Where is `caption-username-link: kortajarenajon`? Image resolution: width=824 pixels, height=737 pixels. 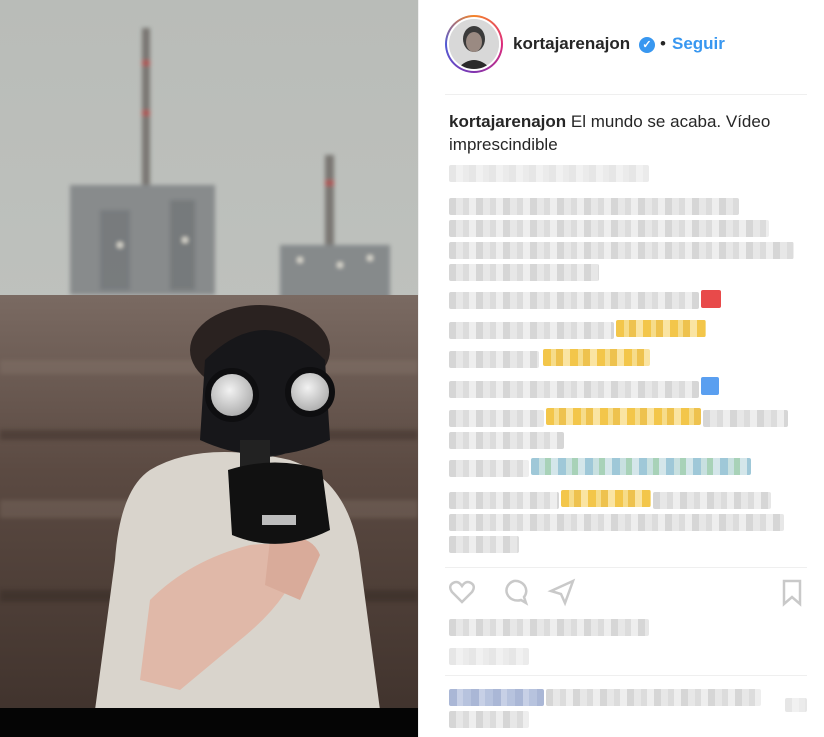
caption-username-link: kortajarenajon is located at coordinates (507, 121).